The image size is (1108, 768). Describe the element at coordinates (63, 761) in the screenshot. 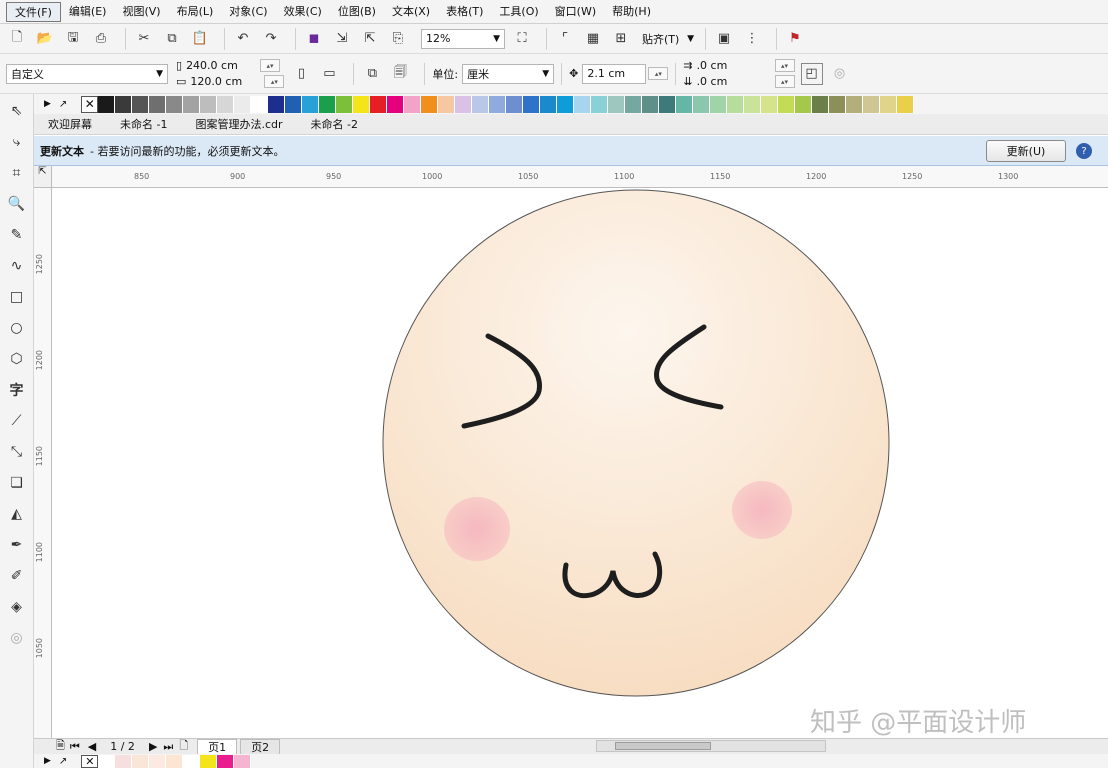

I see `doc-palette-flyout-icon: ↗` at that location.